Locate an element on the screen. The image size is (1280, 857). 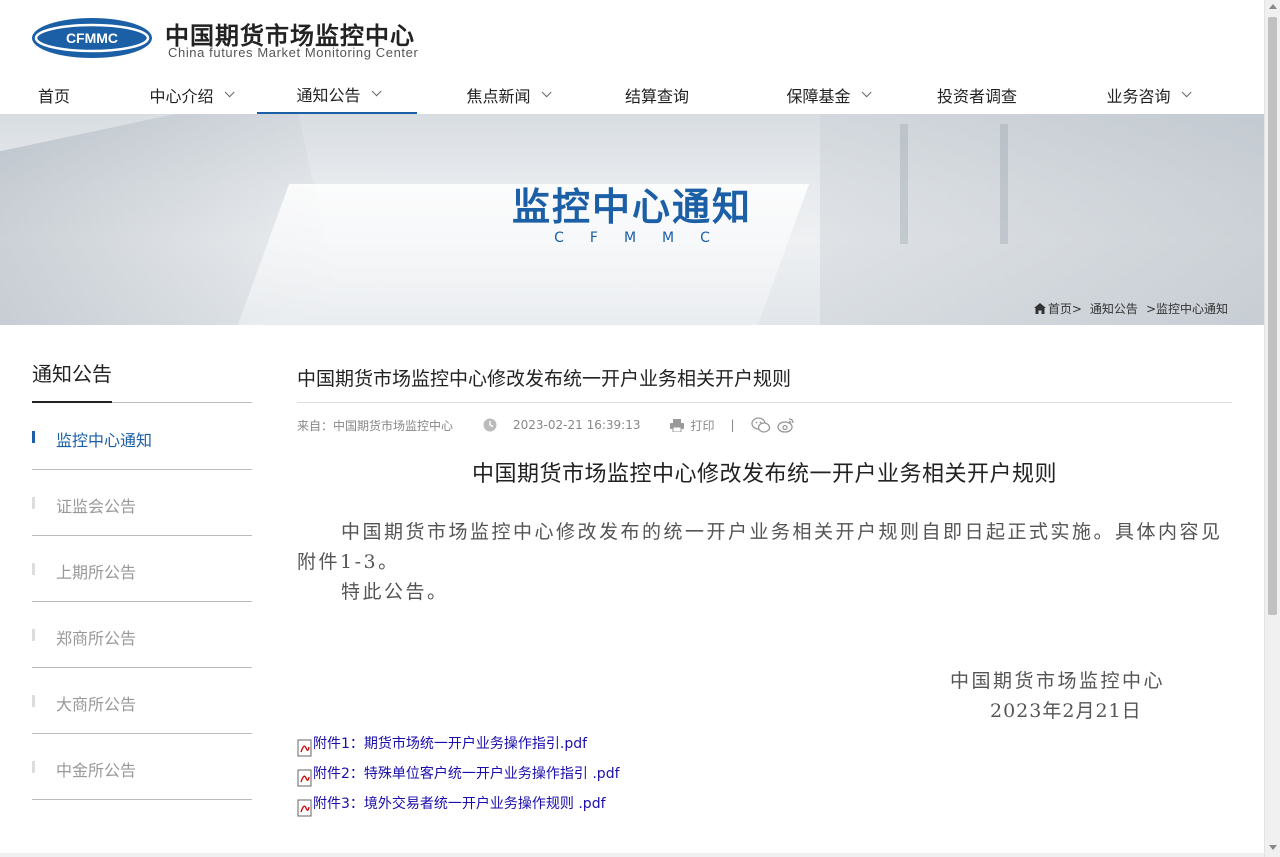
print-button: 打印 is located at coordinates (702, 425).